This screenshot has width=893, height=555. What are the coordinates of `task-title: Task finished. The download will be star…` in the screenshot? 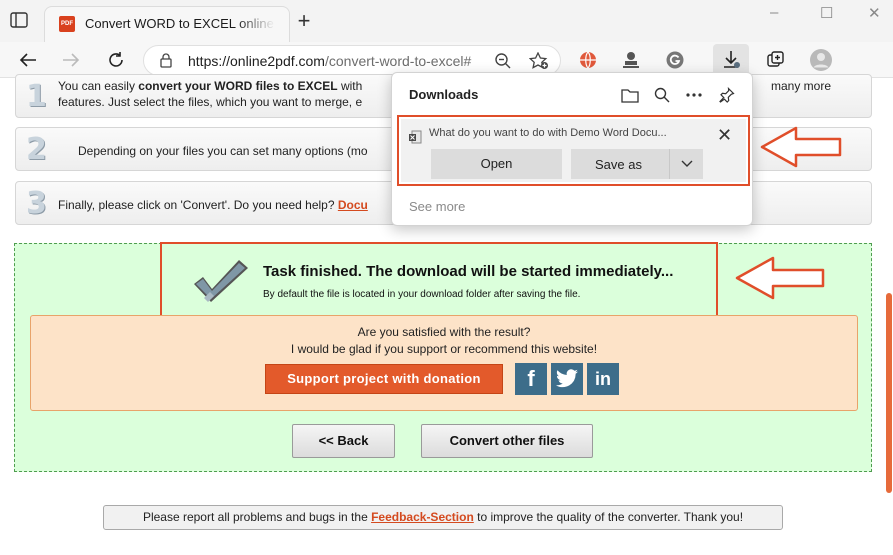 It's located at (468, 271).